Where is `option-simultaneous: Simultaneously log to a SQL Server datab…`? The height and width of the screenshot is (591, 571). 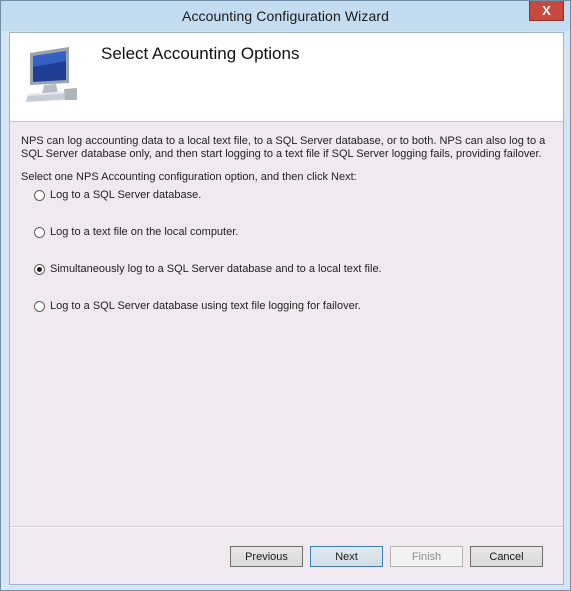
option-simultaneous: Simultaneously log to a SQL Server datab… is located at coordinates (208, 269).